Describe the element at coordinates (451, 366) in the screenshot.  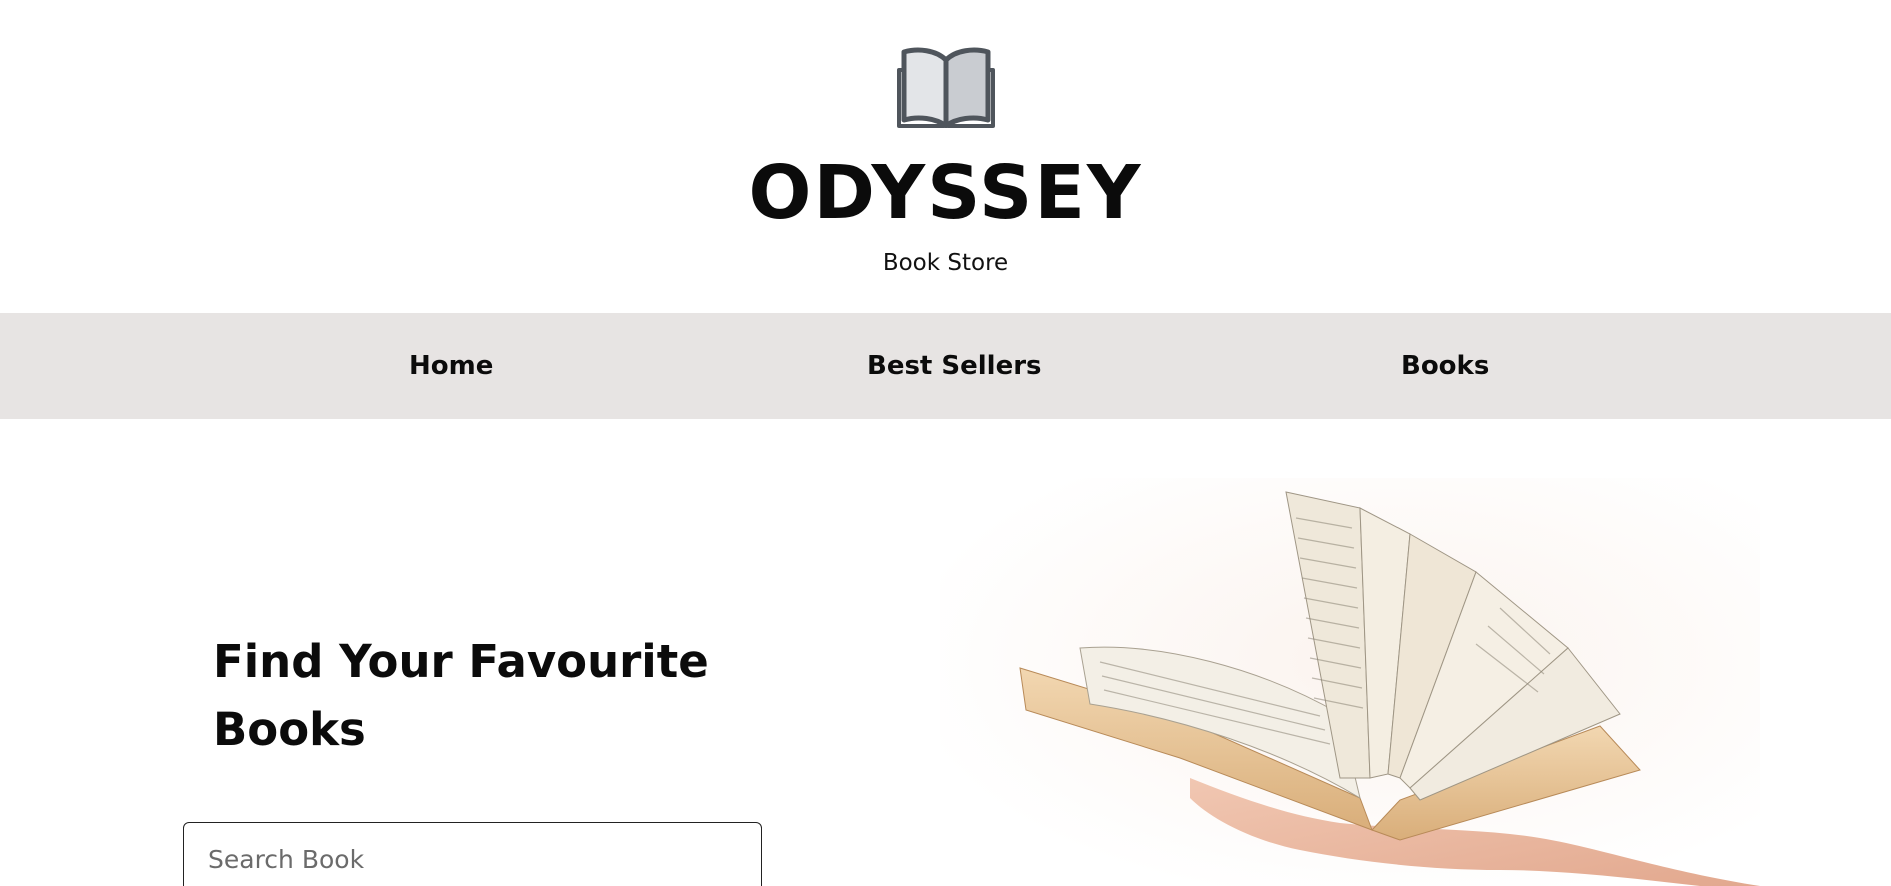
I see `nav-item-home: Home` at that location.